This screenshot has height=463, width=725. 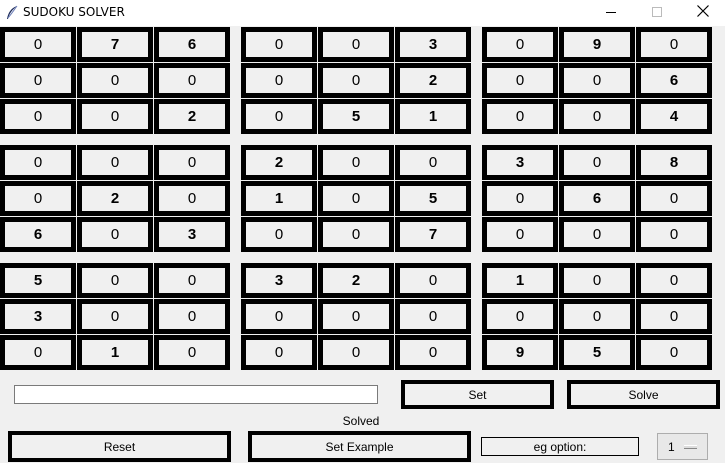 What do you see at coordinates (115, 80) in the screenshot?
I see `sudoku-cell-r2c2: 0` at bounding box center [115, 80].